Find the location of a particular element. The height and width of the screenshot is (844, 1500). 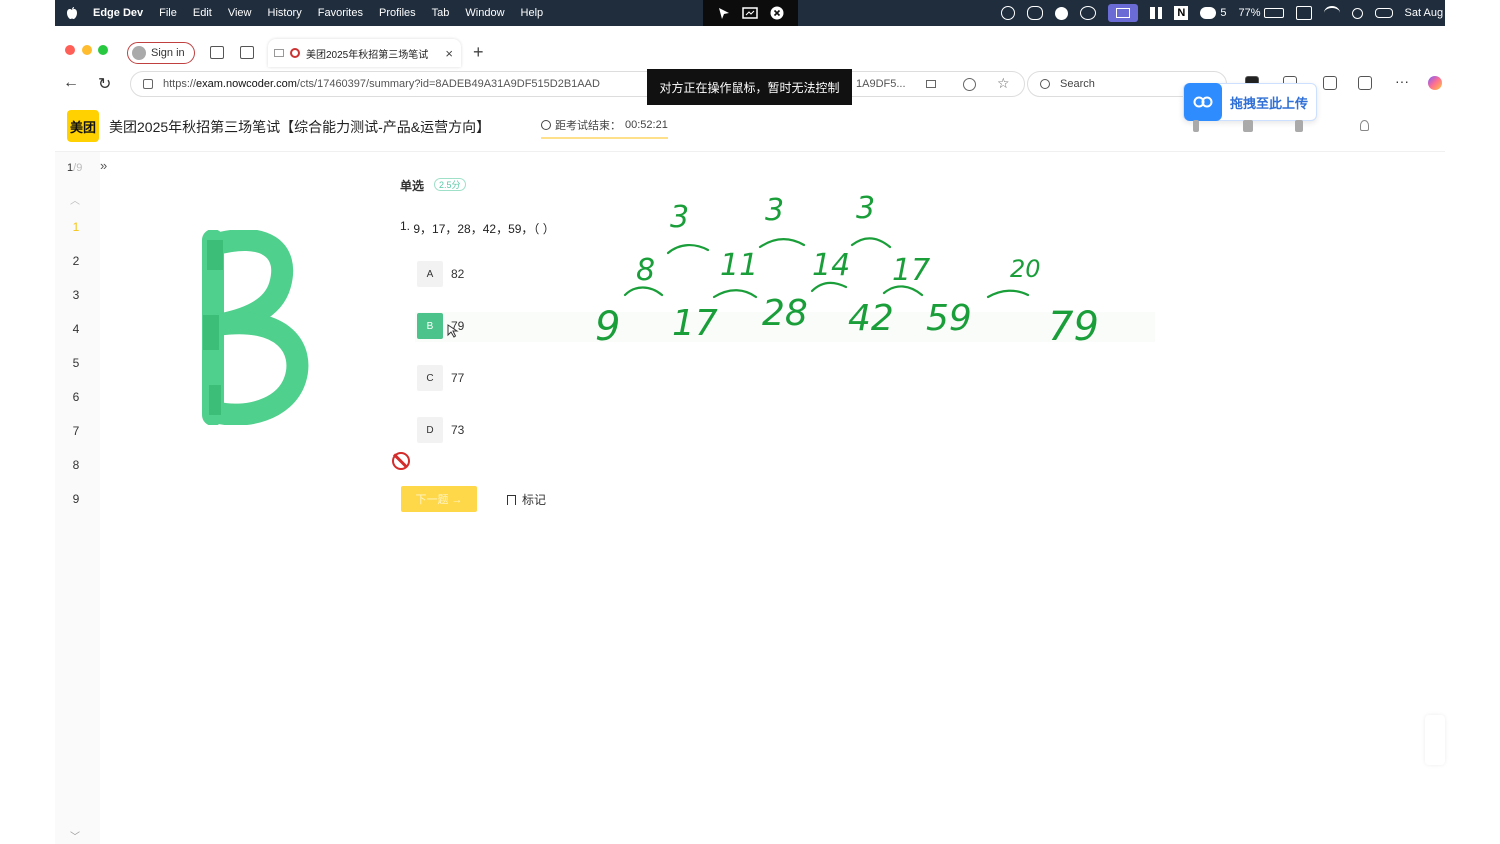

window-close-button is located at coordinates (70, 50).